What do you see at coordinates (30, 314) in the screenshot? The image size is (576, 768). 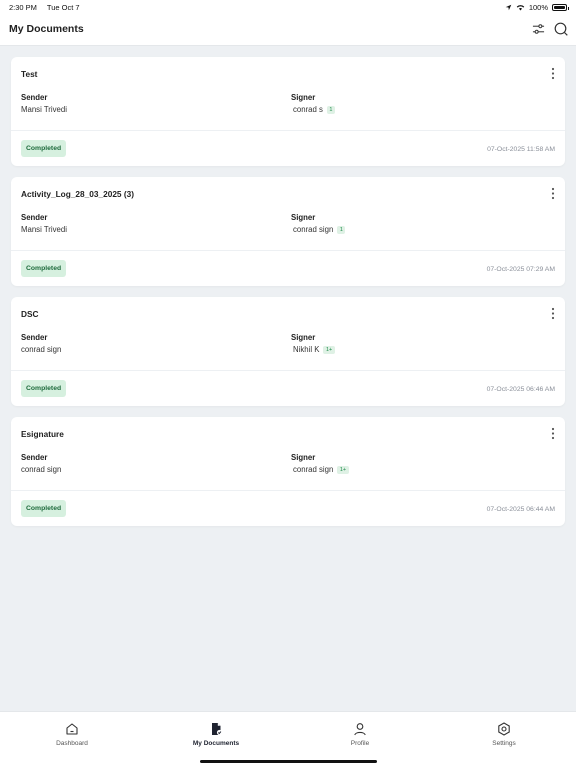 I see `document-title: DSC` at bounding box center [30, 314].